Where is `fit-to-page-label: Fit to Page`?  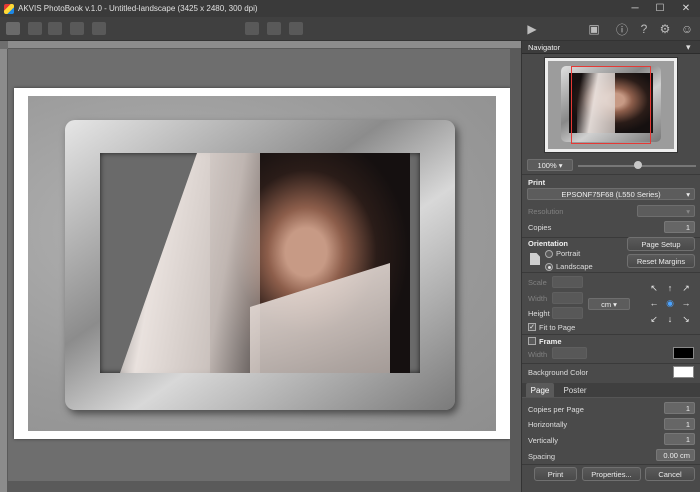 fit-to-page-label: Fit to Page is located at coordinates (557, 327).